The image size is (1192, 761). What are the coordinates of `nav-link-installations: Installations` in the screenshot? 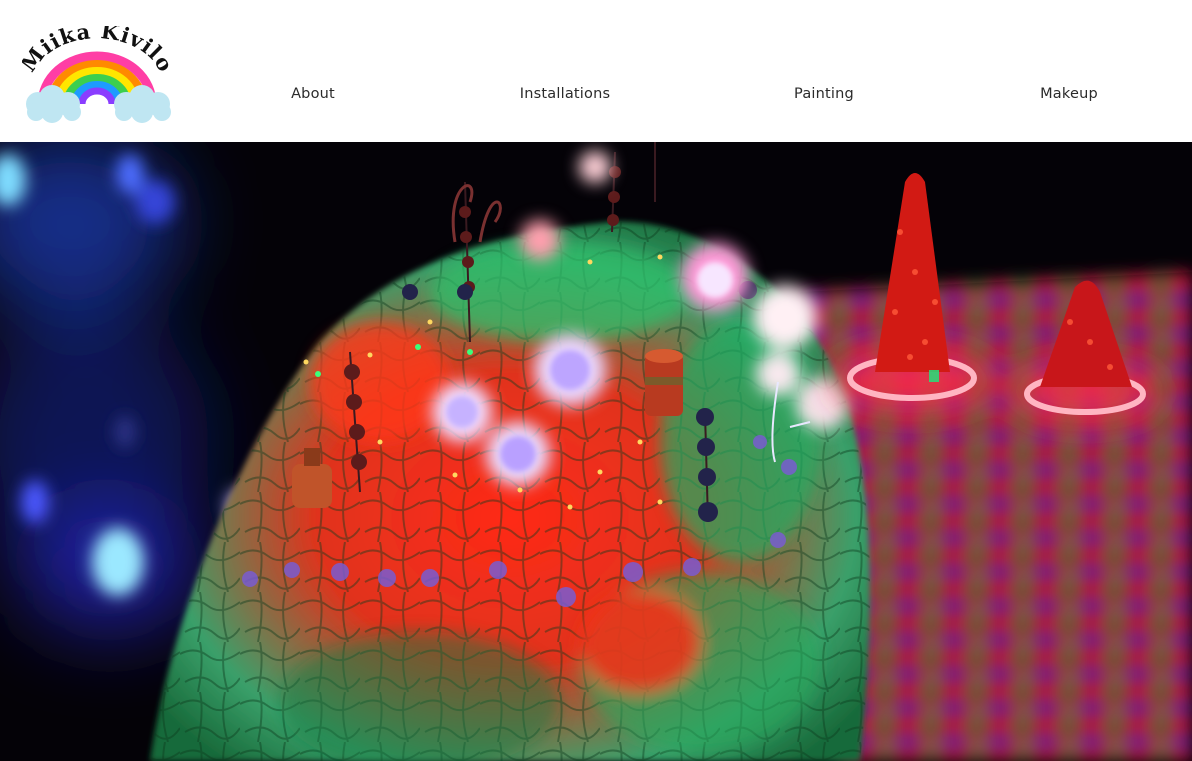 It's located at (565, 94).